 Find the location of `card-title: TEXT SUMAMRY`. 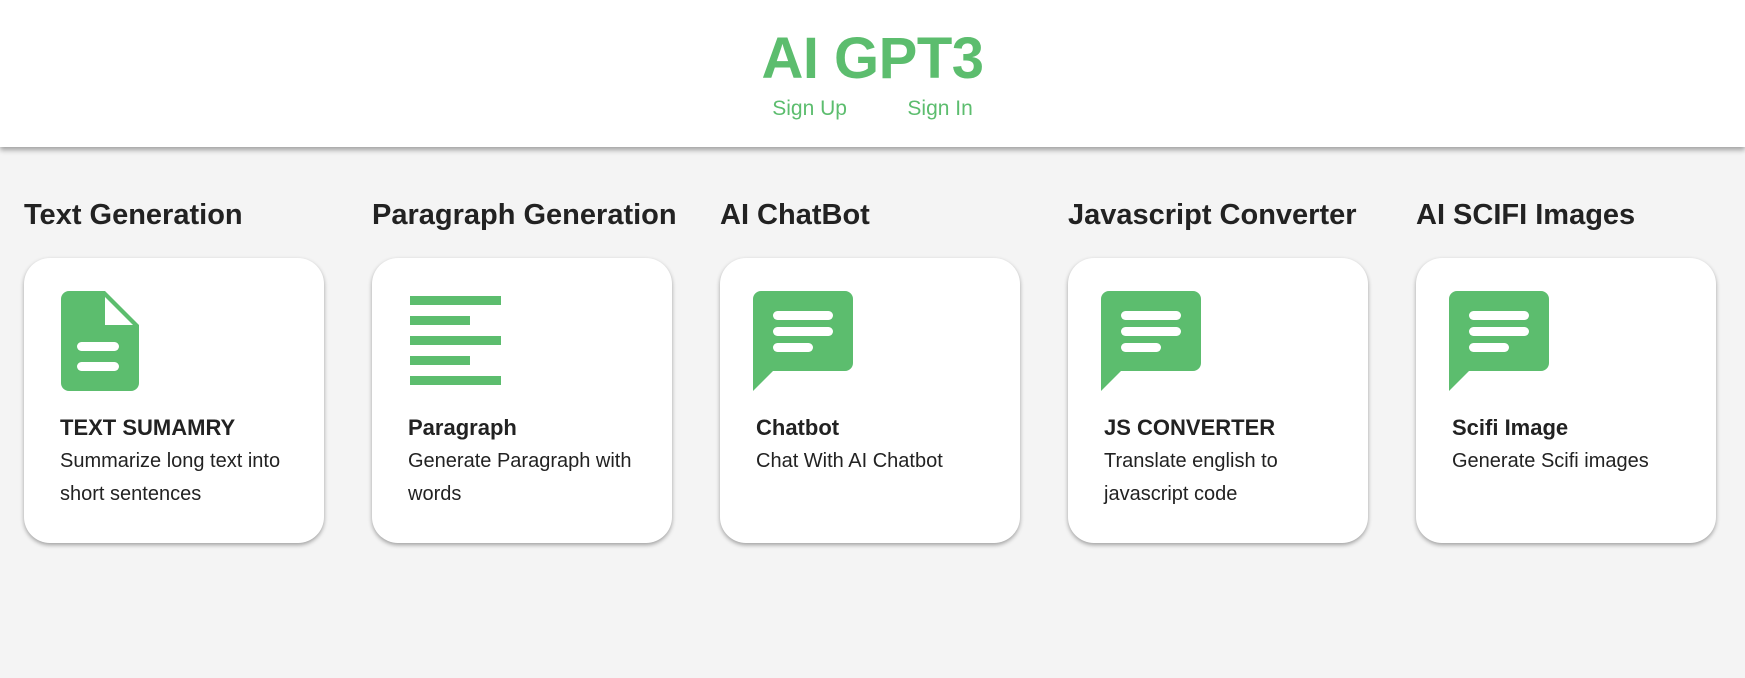

card-title: TEXT SUMAMRY is located at coordinates (148, 427).